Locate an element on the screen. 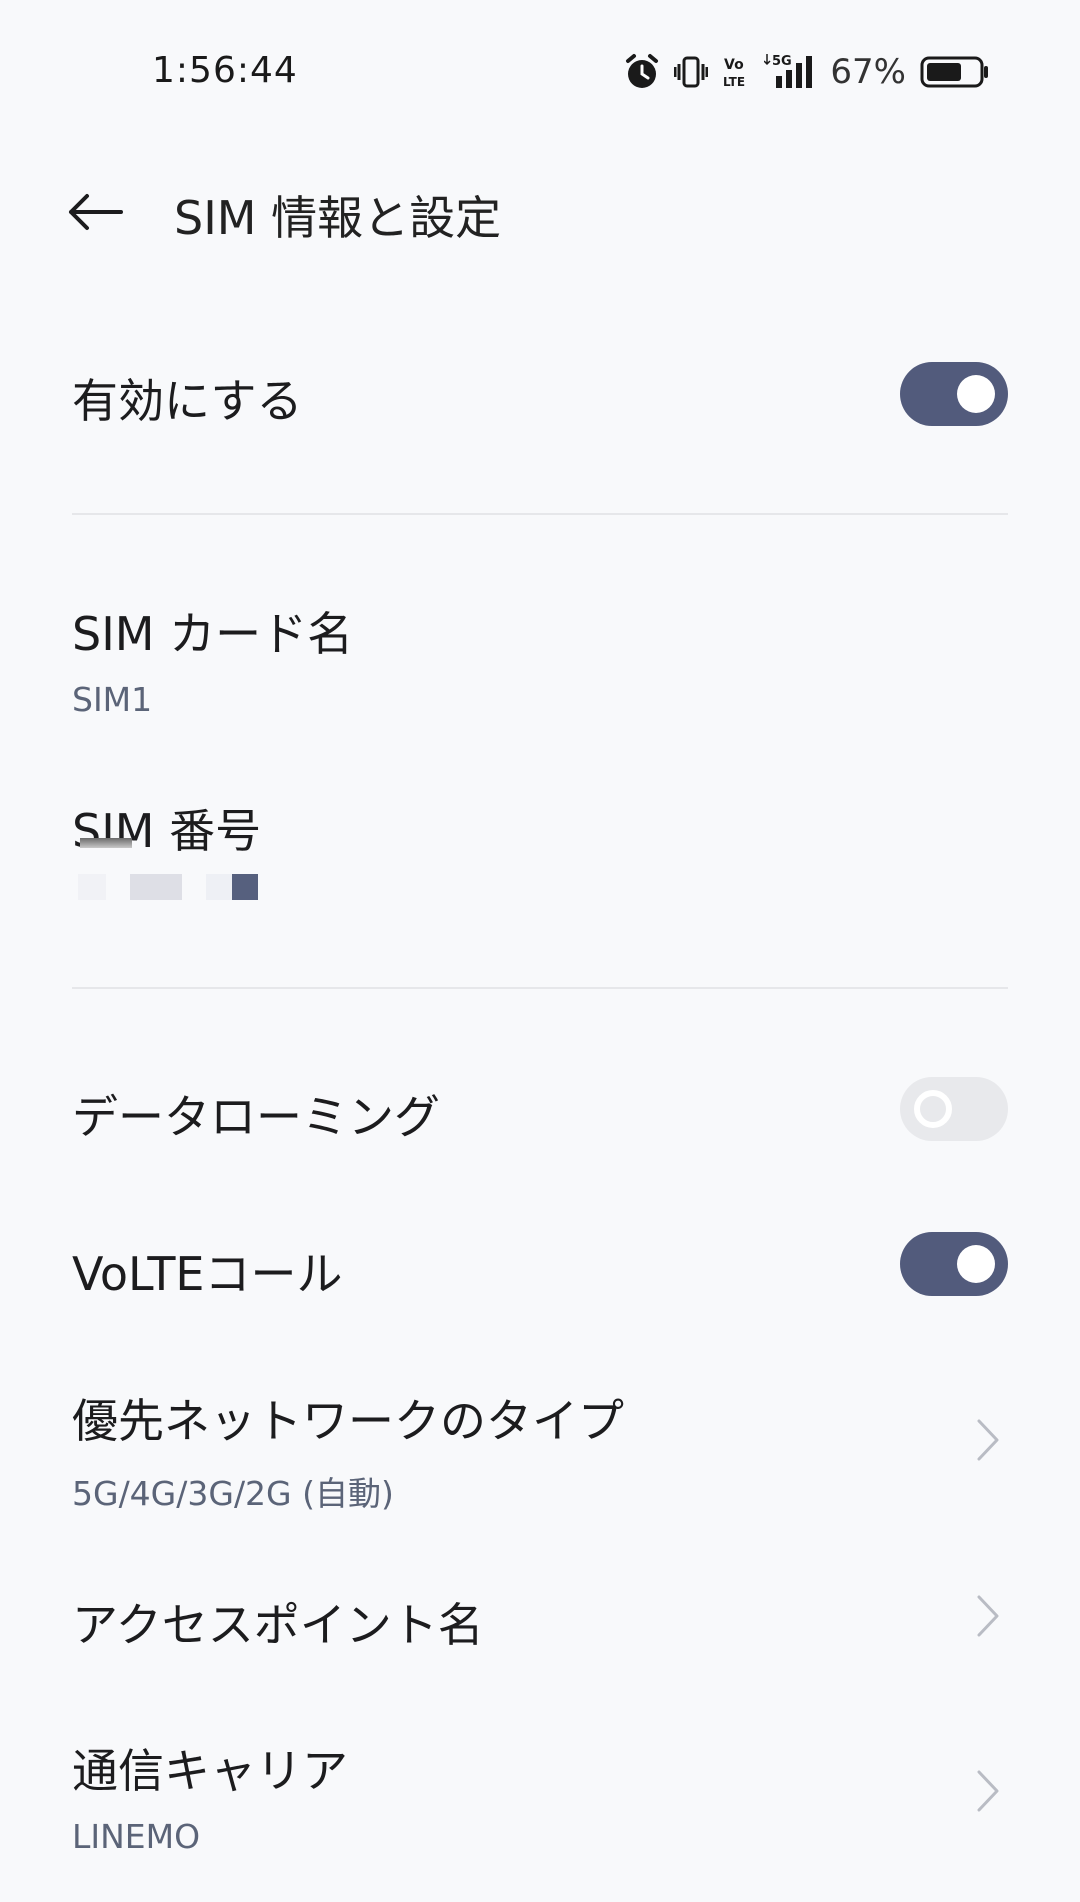 This screenshot has width=1080, height=1902. alarm-icon is located at coordinates (642, 72).